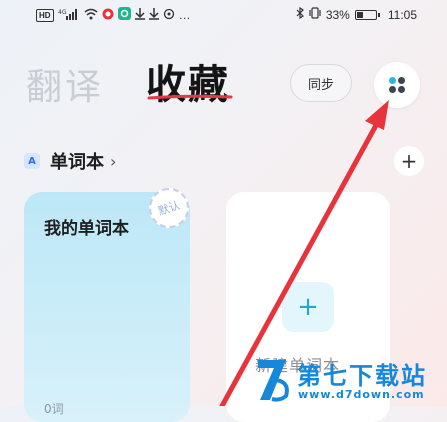 The width and height of the screenshot is (447, 422). What do you see at coordinates (402, 14) in the screenshot?
I see `clock-time: 11:05` at bounding box center [402, 14].